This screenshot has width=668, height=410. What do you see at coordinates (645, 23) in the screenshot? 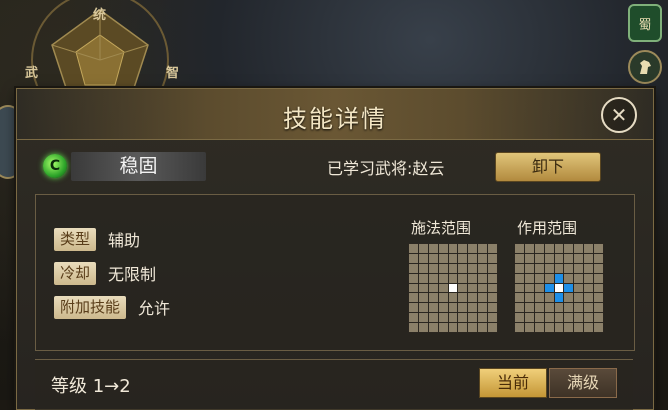
I see `faction-shu-badge: 蜀` at bounding box center [645, 23].